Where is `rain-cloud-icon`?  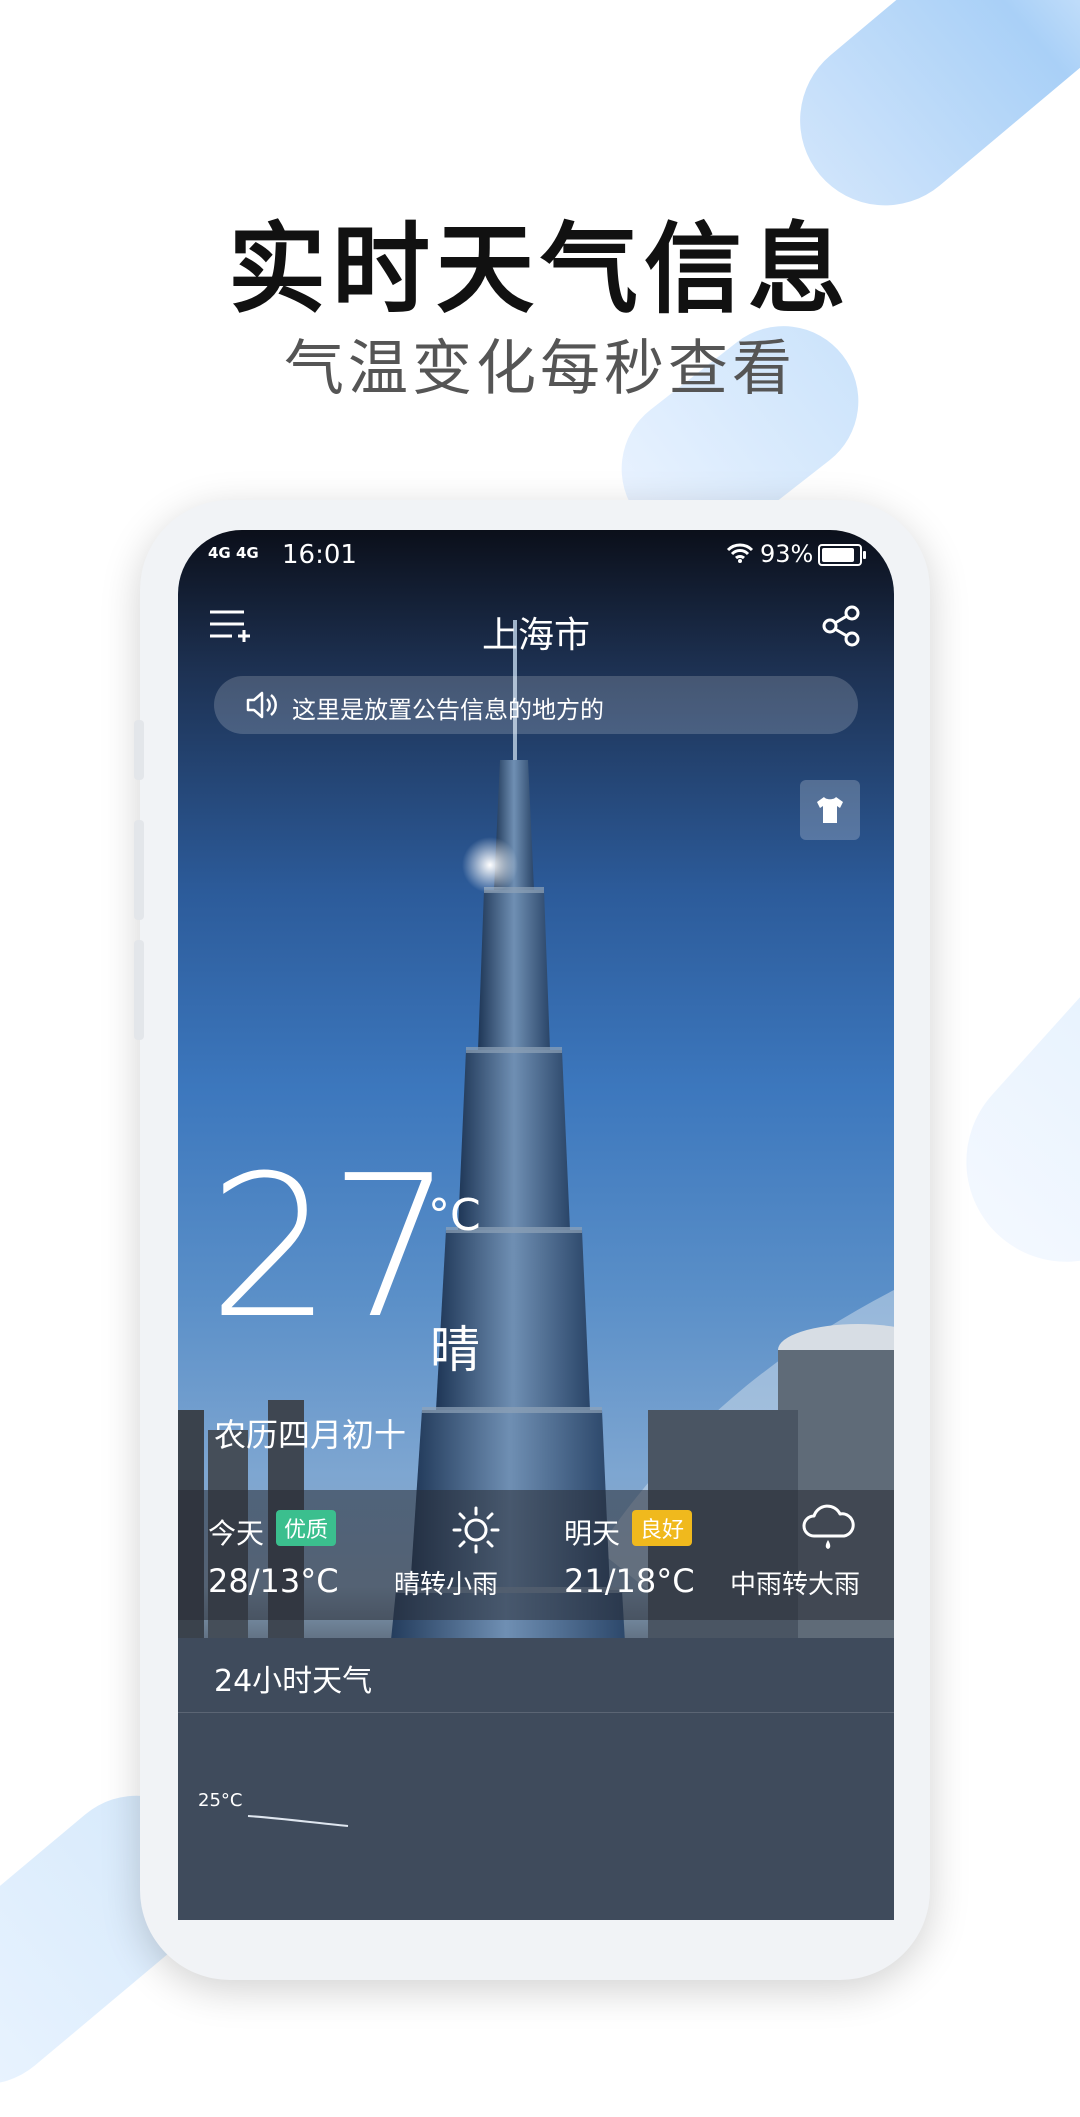
rain-cloud-icon is located at coordinates (828, 1526).